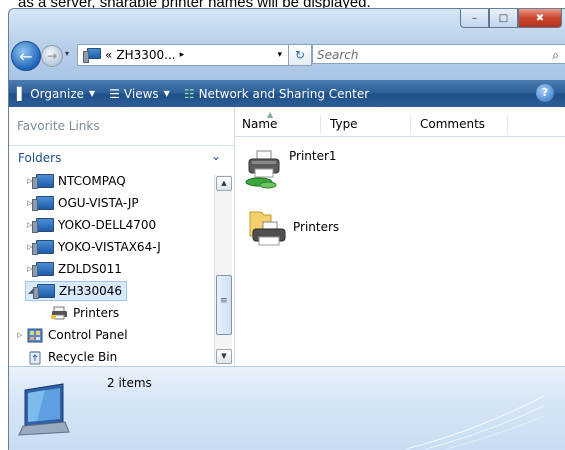 The image size is (565, 450). I want to click on address-dropdown-icon: ▾, so click(279, 55).